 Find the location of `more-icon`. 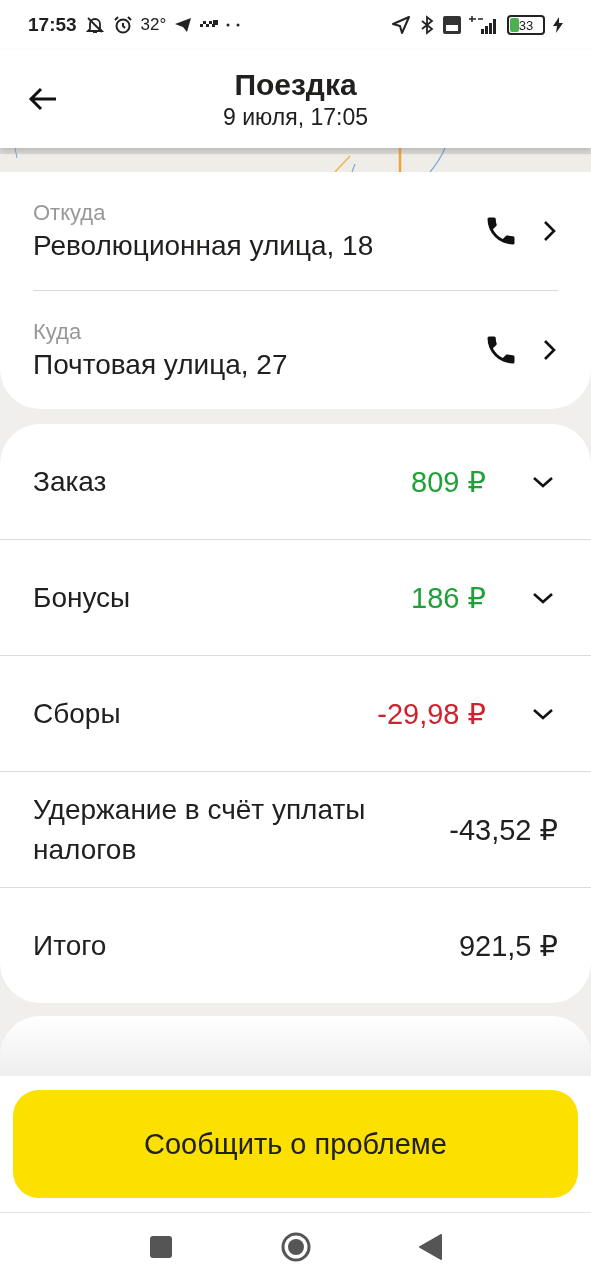

more-icon is located at coordinates (233, 25).